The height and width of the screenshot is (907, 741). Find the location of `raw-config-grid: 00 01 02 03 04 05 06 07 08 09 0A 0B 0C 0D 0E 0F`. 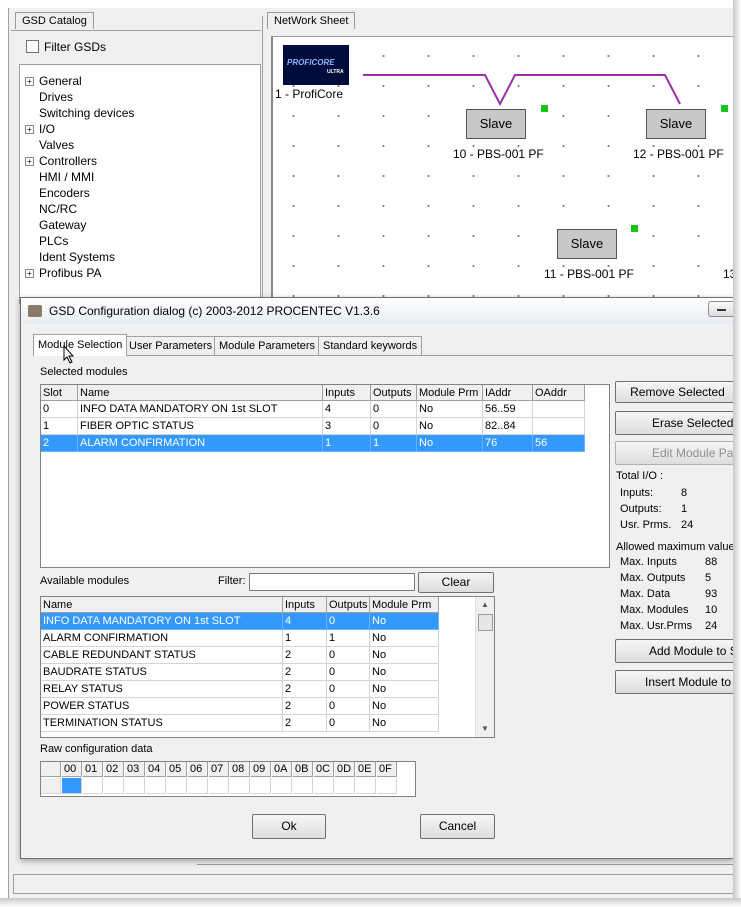

raw-config-grid: 00 01 02 03 04 05 06 07 08 09 0A 0B 0C 0D 0E 0F is located at coordinates (228, 779).